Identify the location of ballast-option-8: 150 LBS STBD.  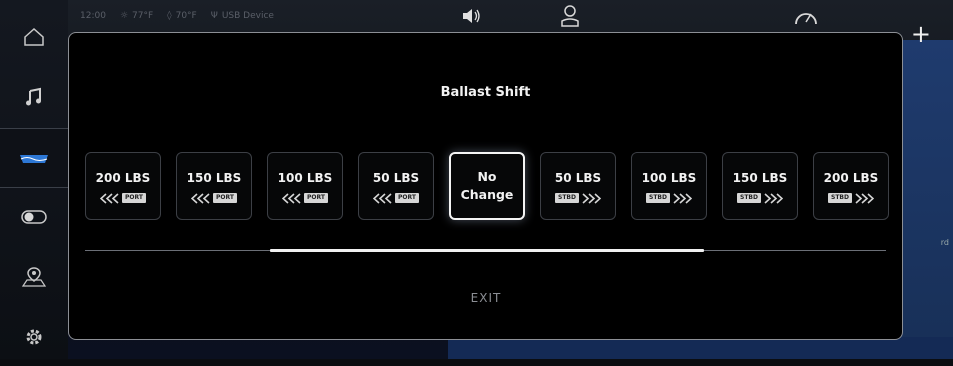
(760, 186).